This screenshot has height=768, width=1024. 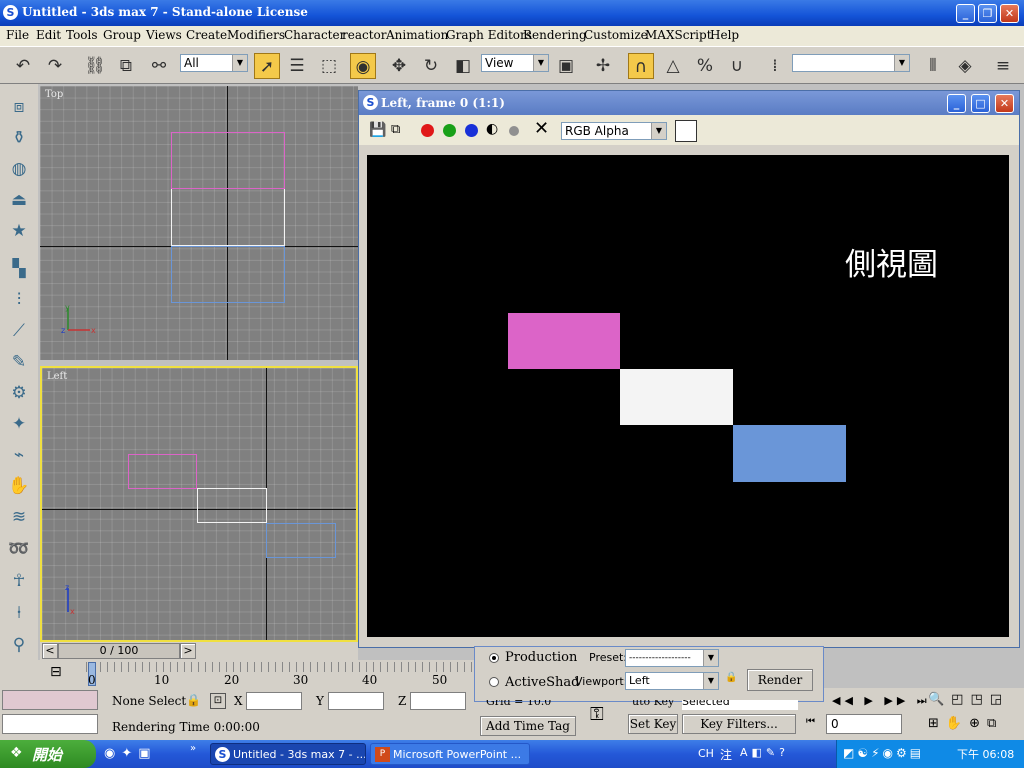 I want to click on green-channel-icon, so click(x=449, y=130).